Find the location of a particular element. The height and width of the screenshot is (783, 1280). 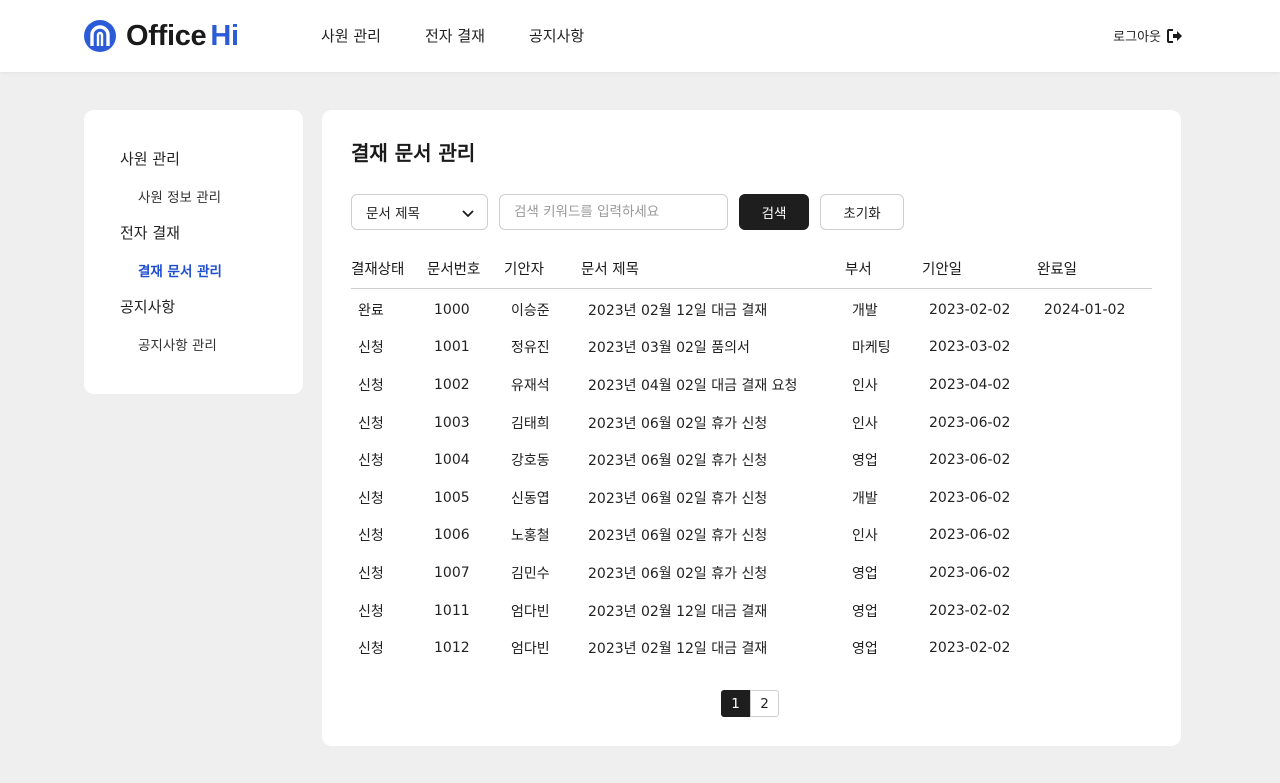

logout-button: 로그아웃 is located at coordinates (1148, 35).